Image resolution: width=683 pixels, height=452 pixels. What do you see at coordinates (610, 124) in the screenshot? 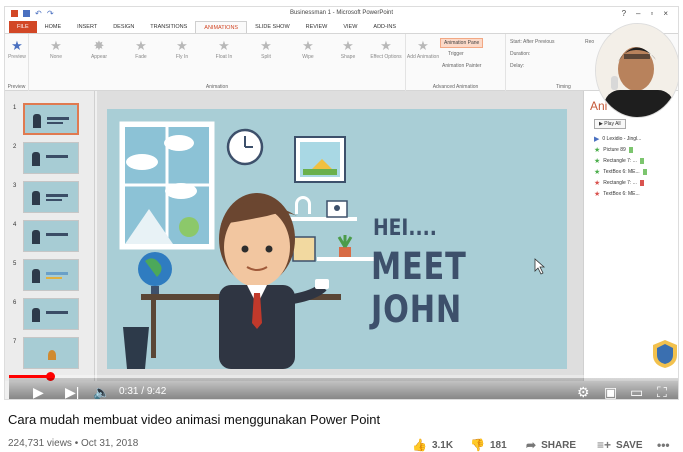
I see `play-all-button: ▶ Play All` at bounding box center [610, 124].